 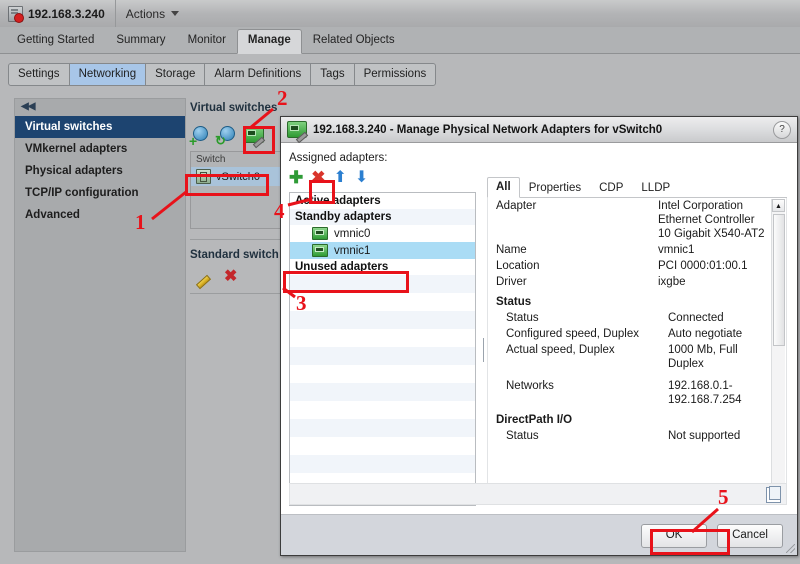 What do you see at coordinates (279, 211) in the screenshot?
I see `annotation-number-4: 4` at bounding box center [279, 211].